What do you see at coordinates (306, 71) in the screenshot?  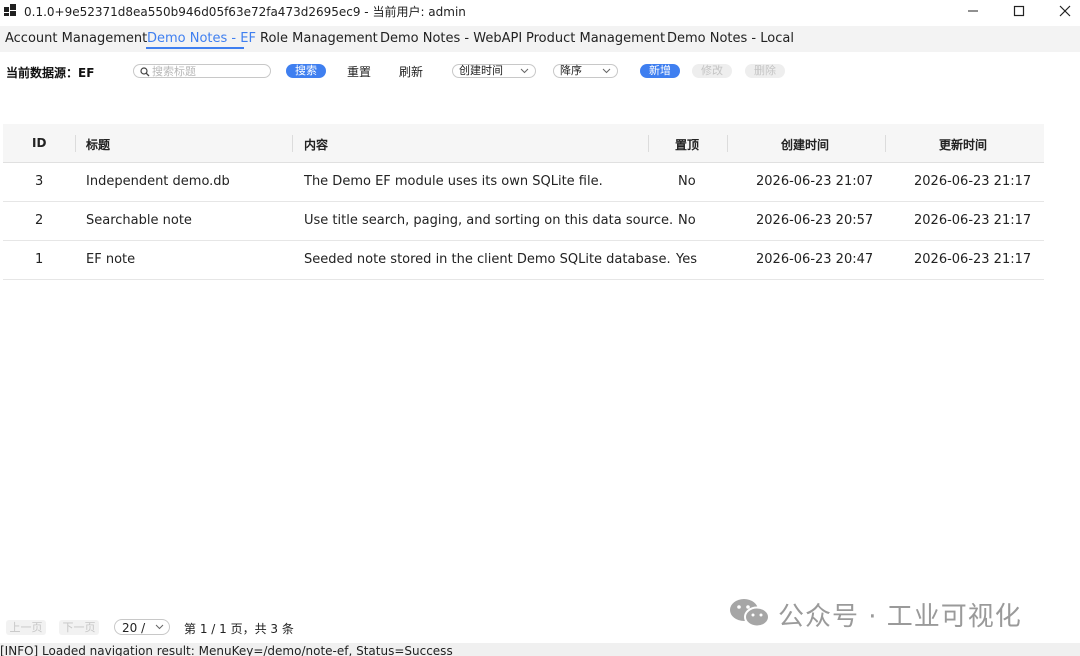 I see `search-button: 搜索` at bounding box center [306, 71].